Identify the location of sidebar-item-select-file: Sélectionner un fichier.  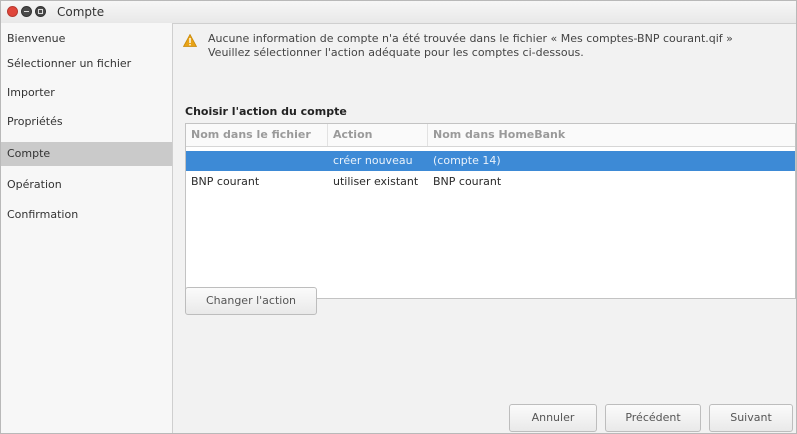
(86, 64).